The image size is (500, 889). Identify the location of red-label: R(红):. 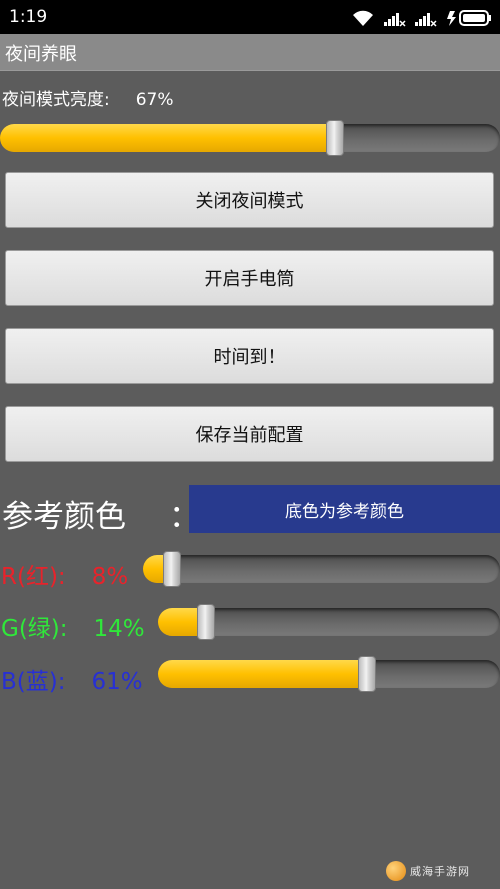
(33, 577).